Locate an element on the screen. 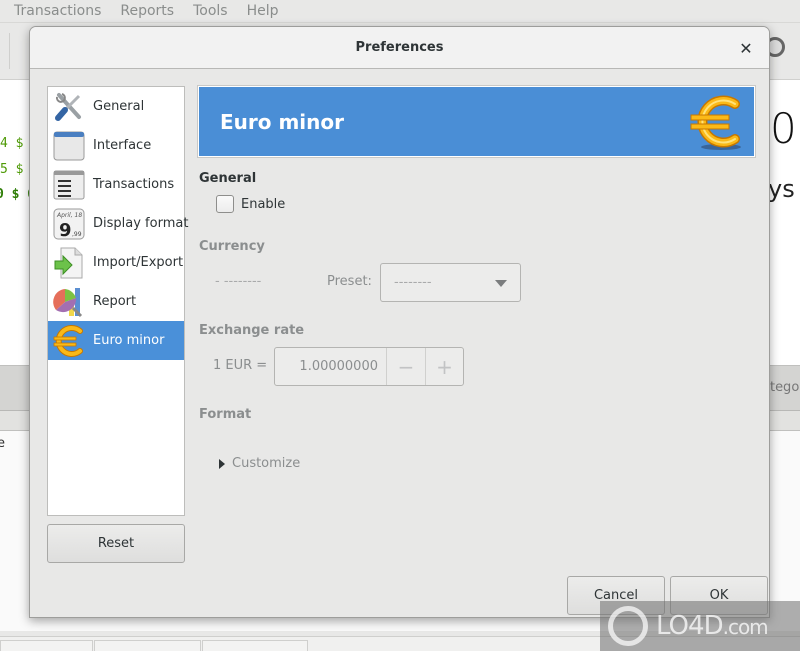  menu-tools: Tools is located at coordinates (210, 11).